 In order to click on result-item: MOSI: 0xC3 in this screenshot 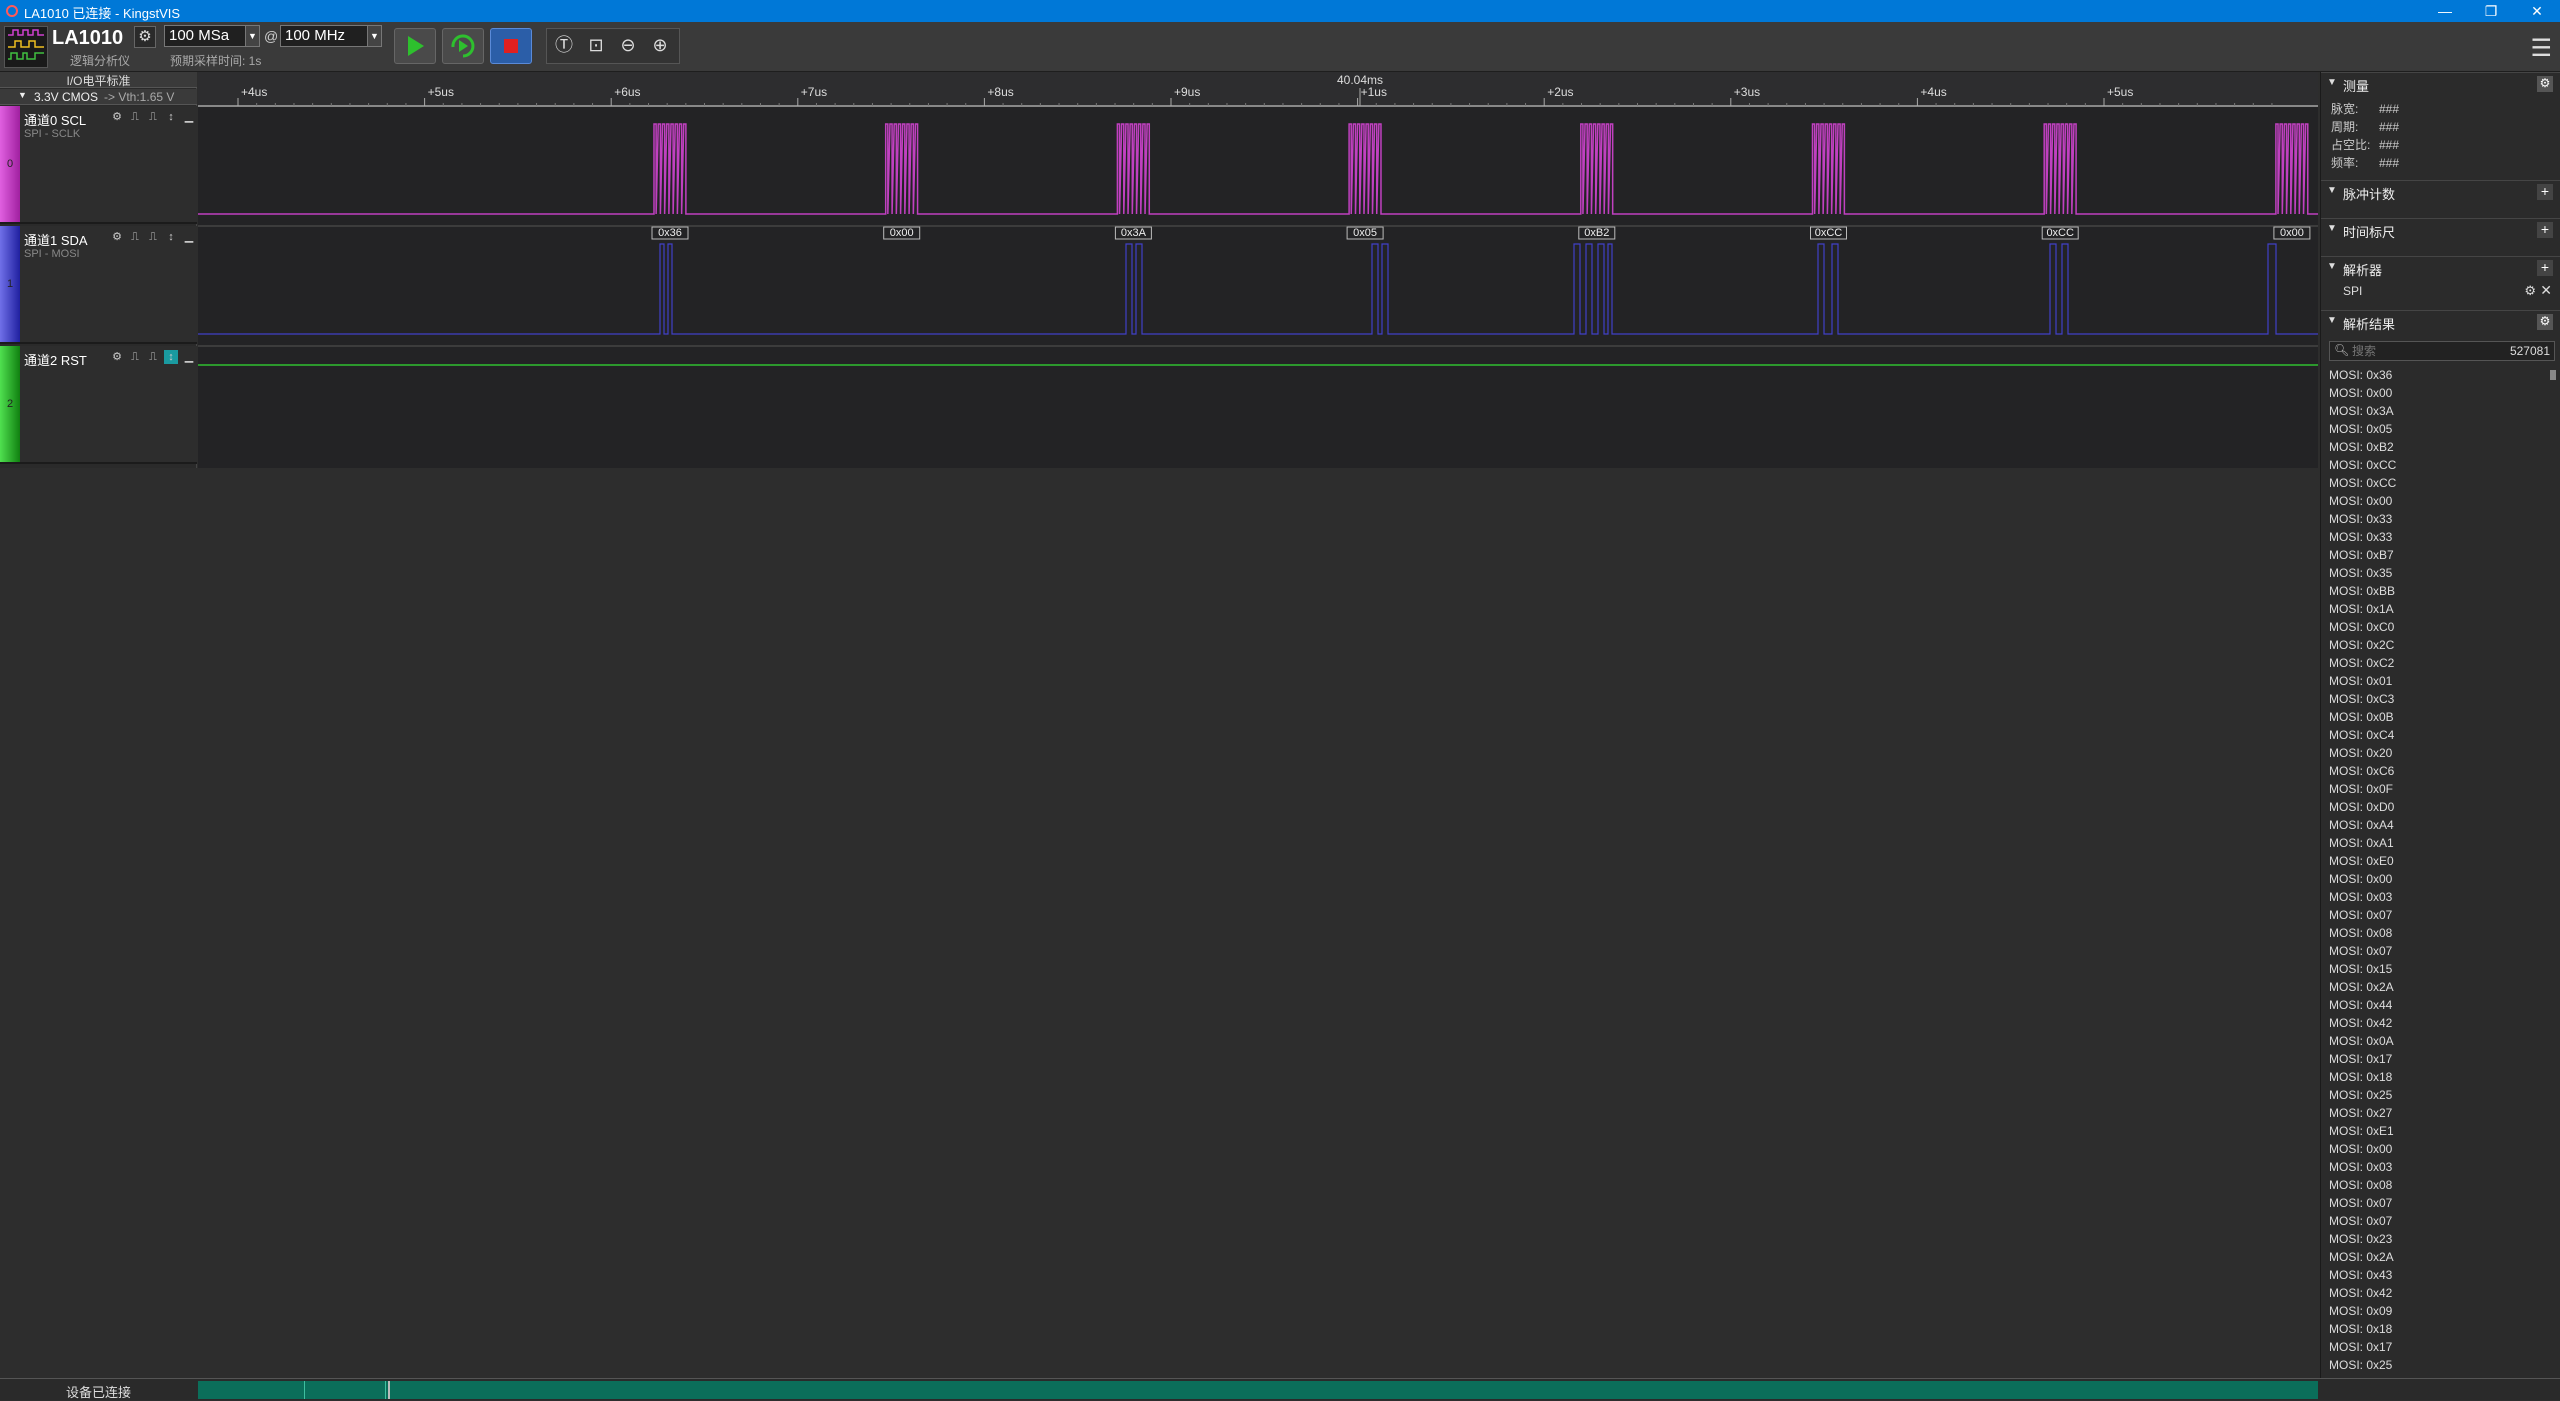, I will do `click(2435, 699)`.